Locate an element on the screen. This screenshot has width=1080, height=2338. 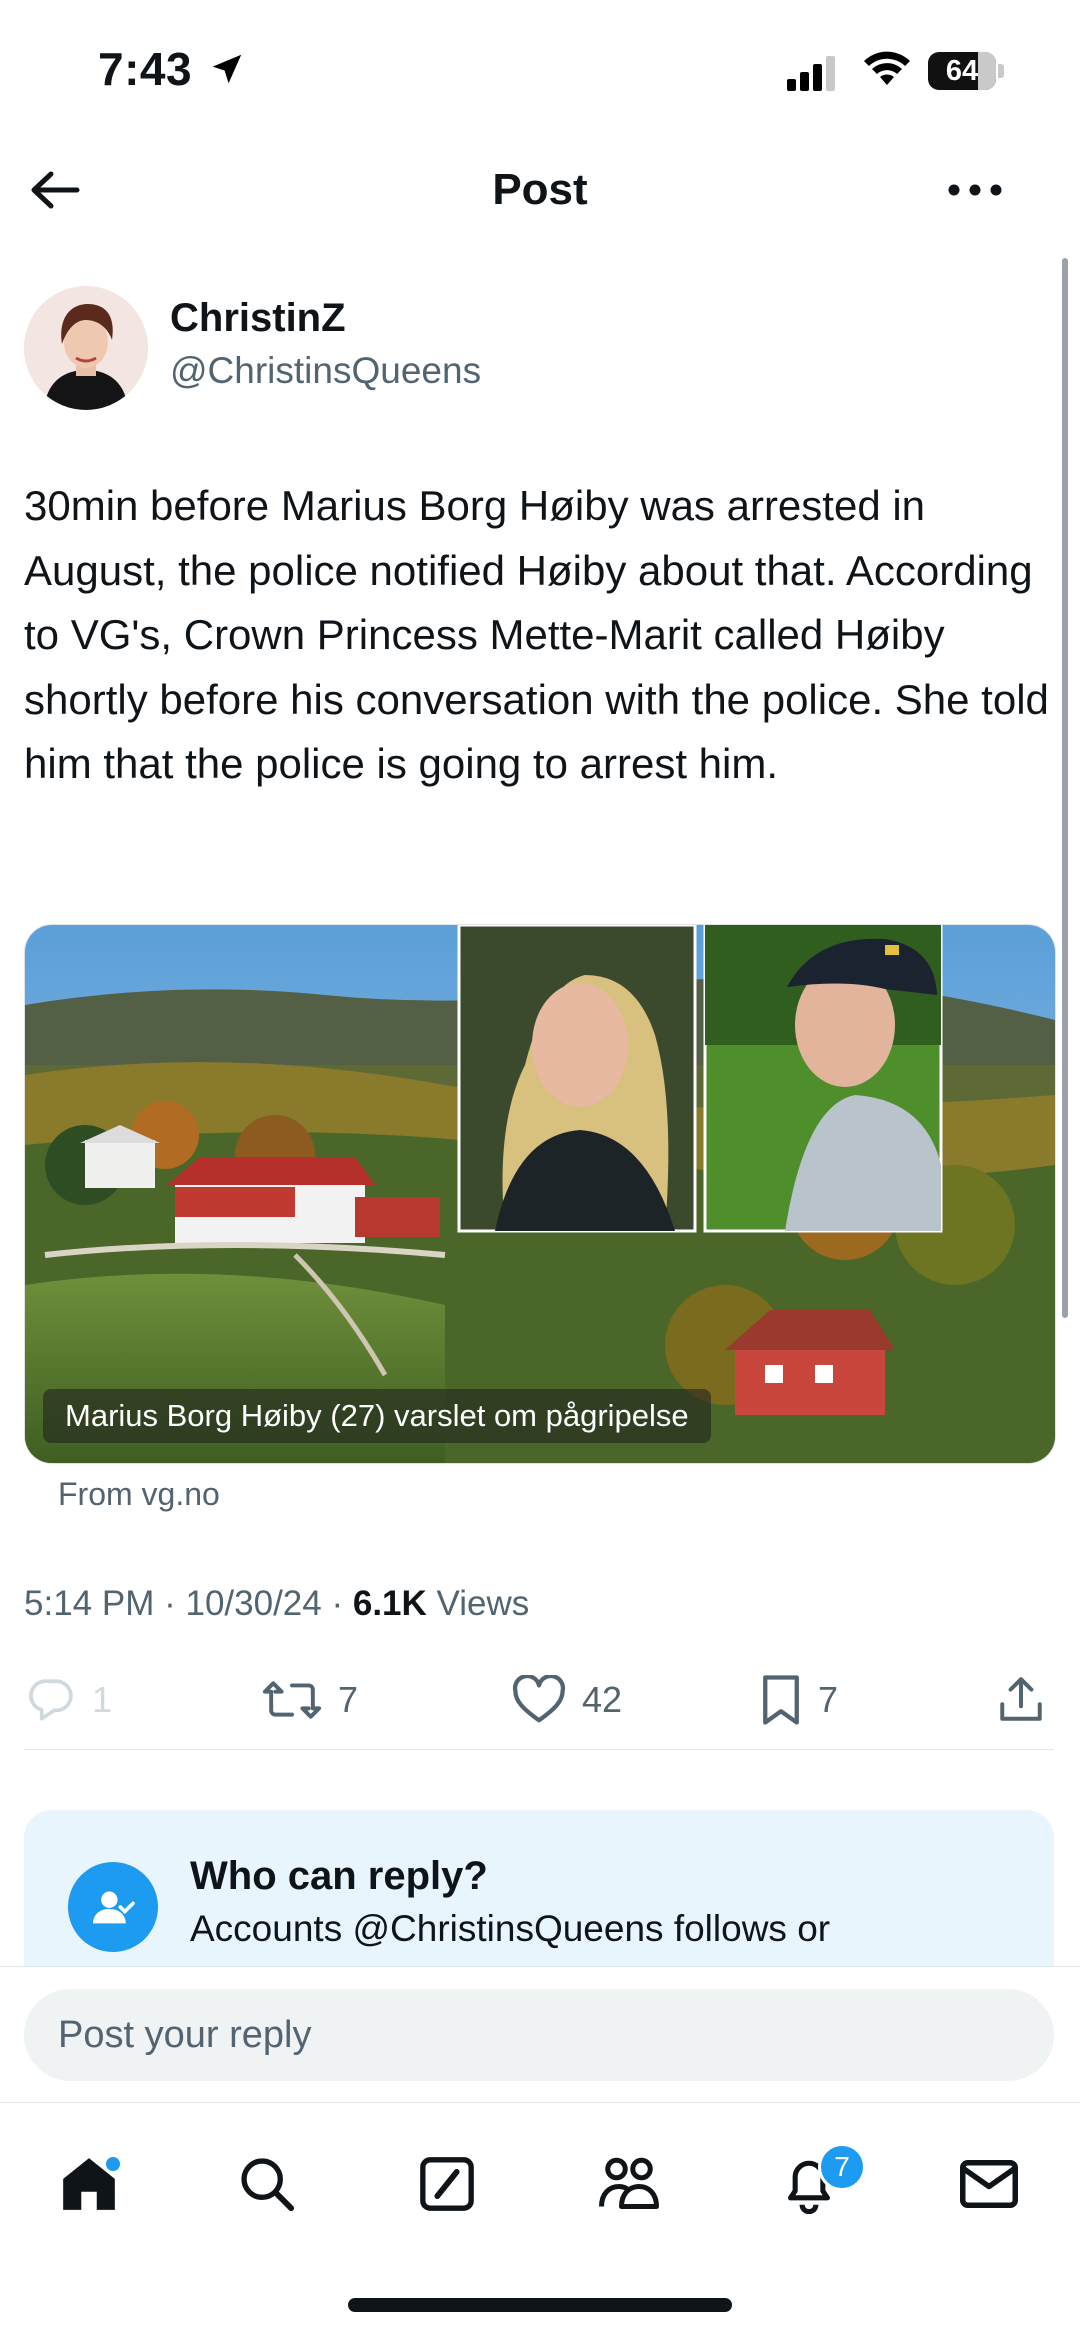
tab-messages is located at coordinates (989, 2184).